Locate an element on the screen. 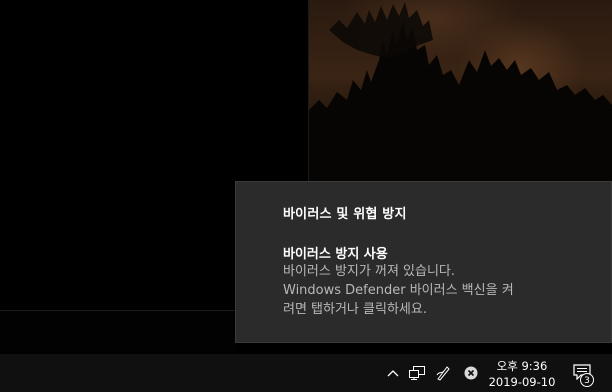 Image resolution: width=612 pixels, height=392 pixels. clock-time: 오후 9:36 is located at coordinates (522, 366).